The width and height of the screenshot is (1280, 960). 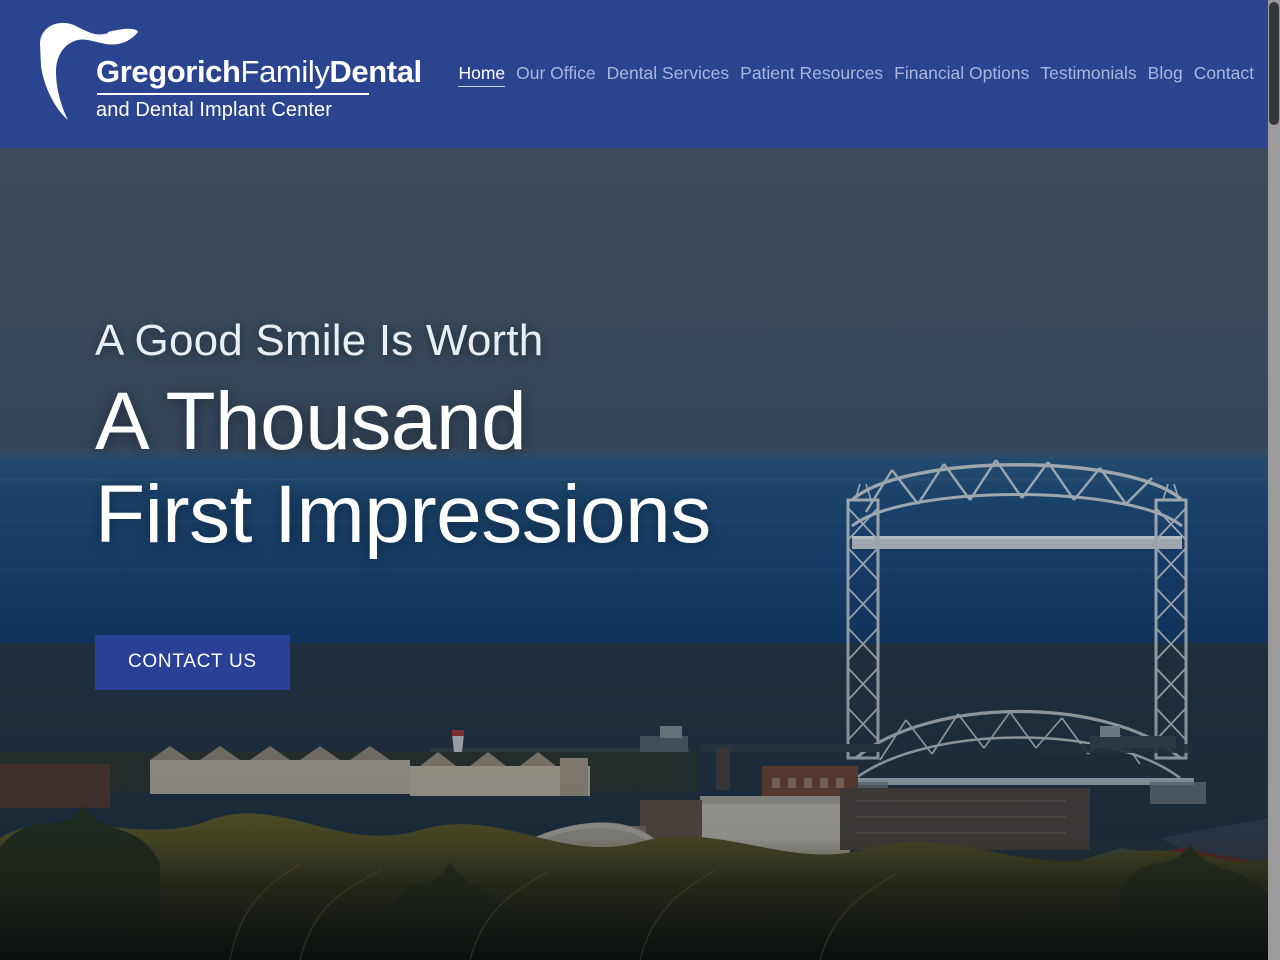 What do you see at coordinates (311, 421) in the screenshot?
I see `hero-title-line-1: A Thousand` at bounding box center [311, 421].